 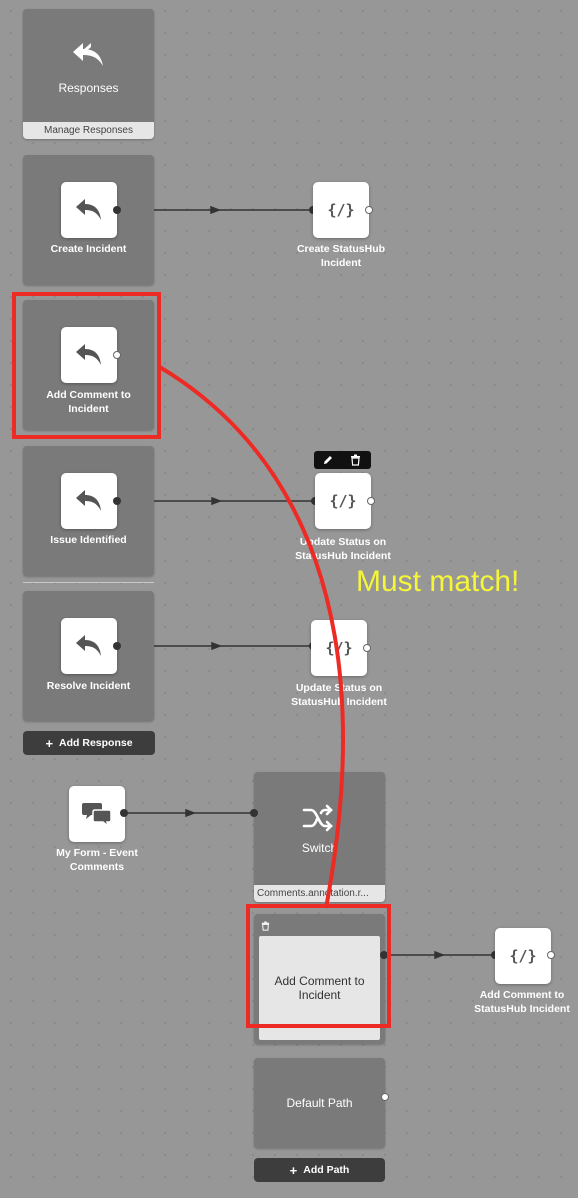 I want to click on highlight-curve, so click(x=250, y=636).